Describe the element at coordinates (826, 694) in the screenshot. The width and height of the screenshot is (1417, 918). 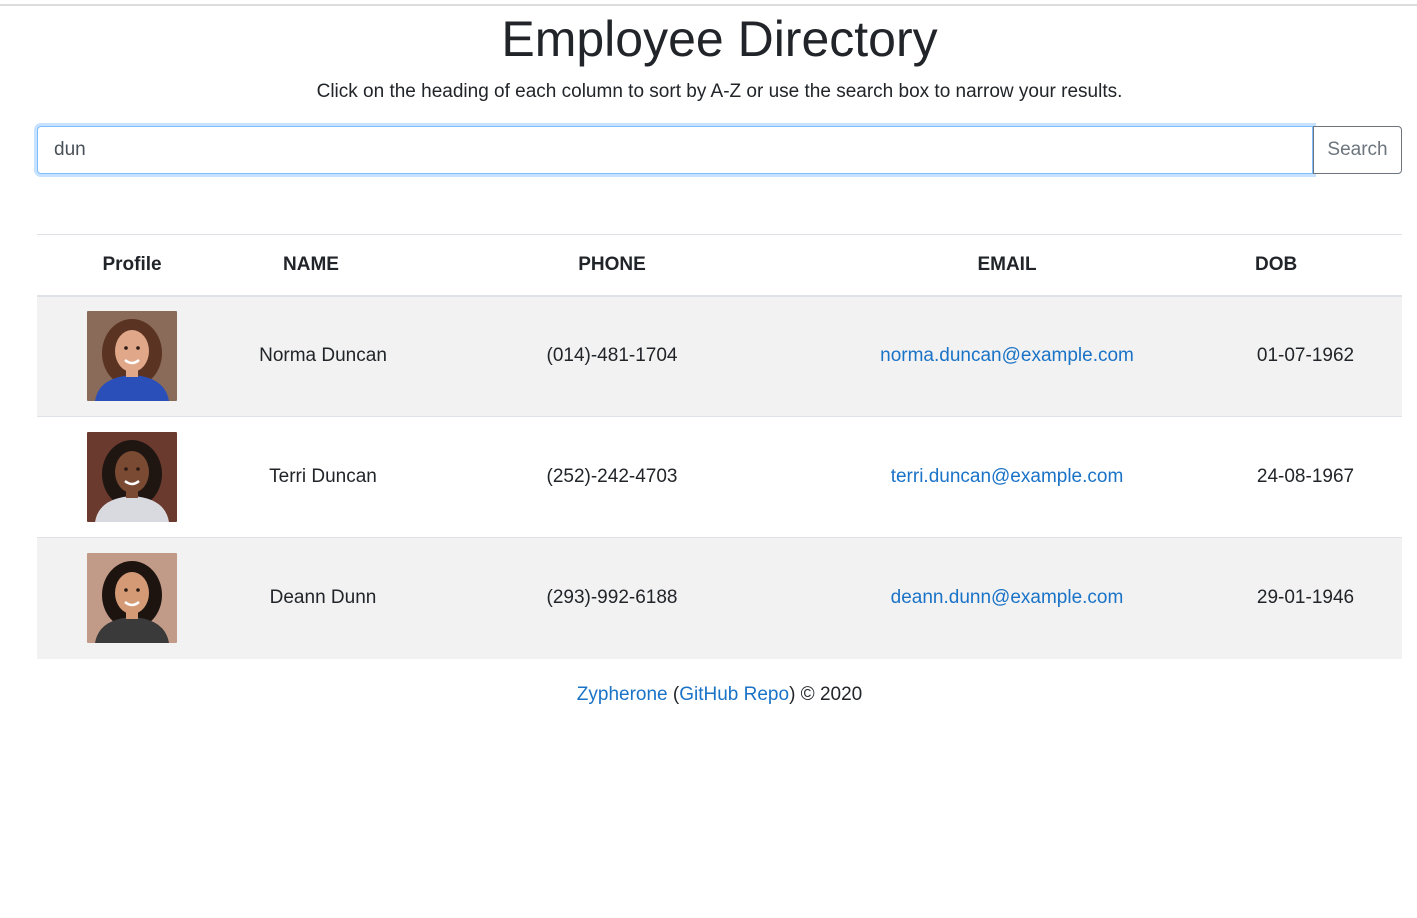
I see `footer-copyright: ) © 2020` at that location.